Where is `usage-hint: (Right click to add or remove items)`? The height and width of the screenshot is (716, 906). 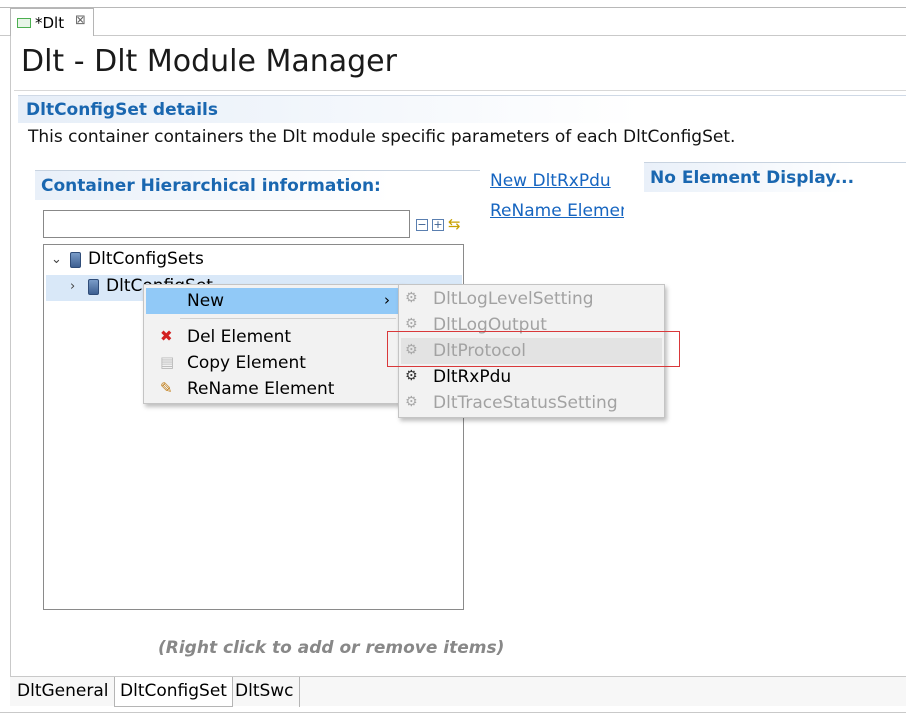
usage-hint: (Right click to add or remove items) is located at coordinates (331, 648).